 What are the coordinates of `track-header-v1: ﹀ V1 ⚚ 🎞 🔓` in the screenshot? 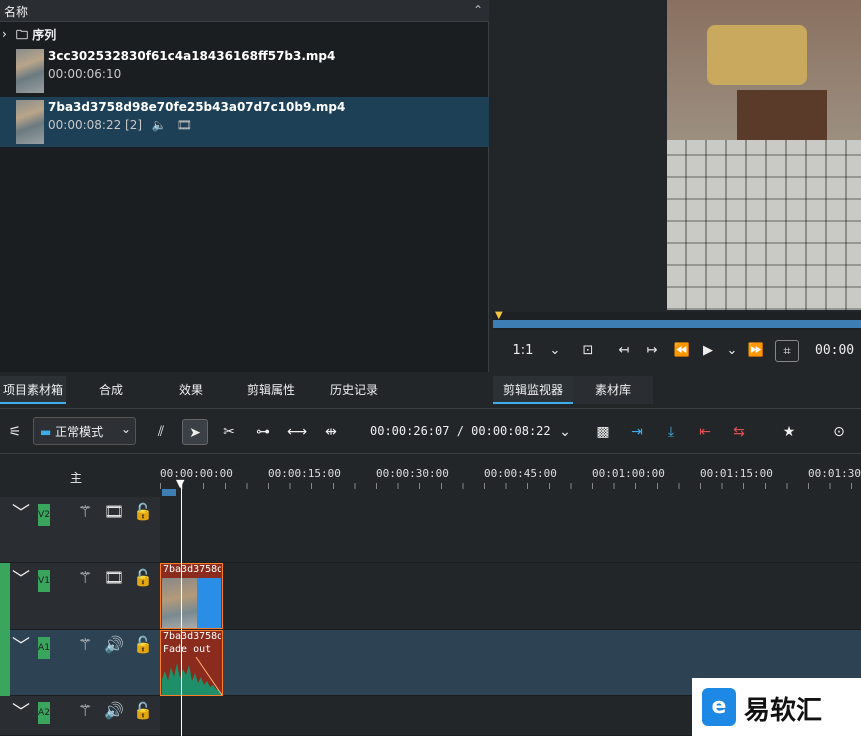 It's located at (85, 596).